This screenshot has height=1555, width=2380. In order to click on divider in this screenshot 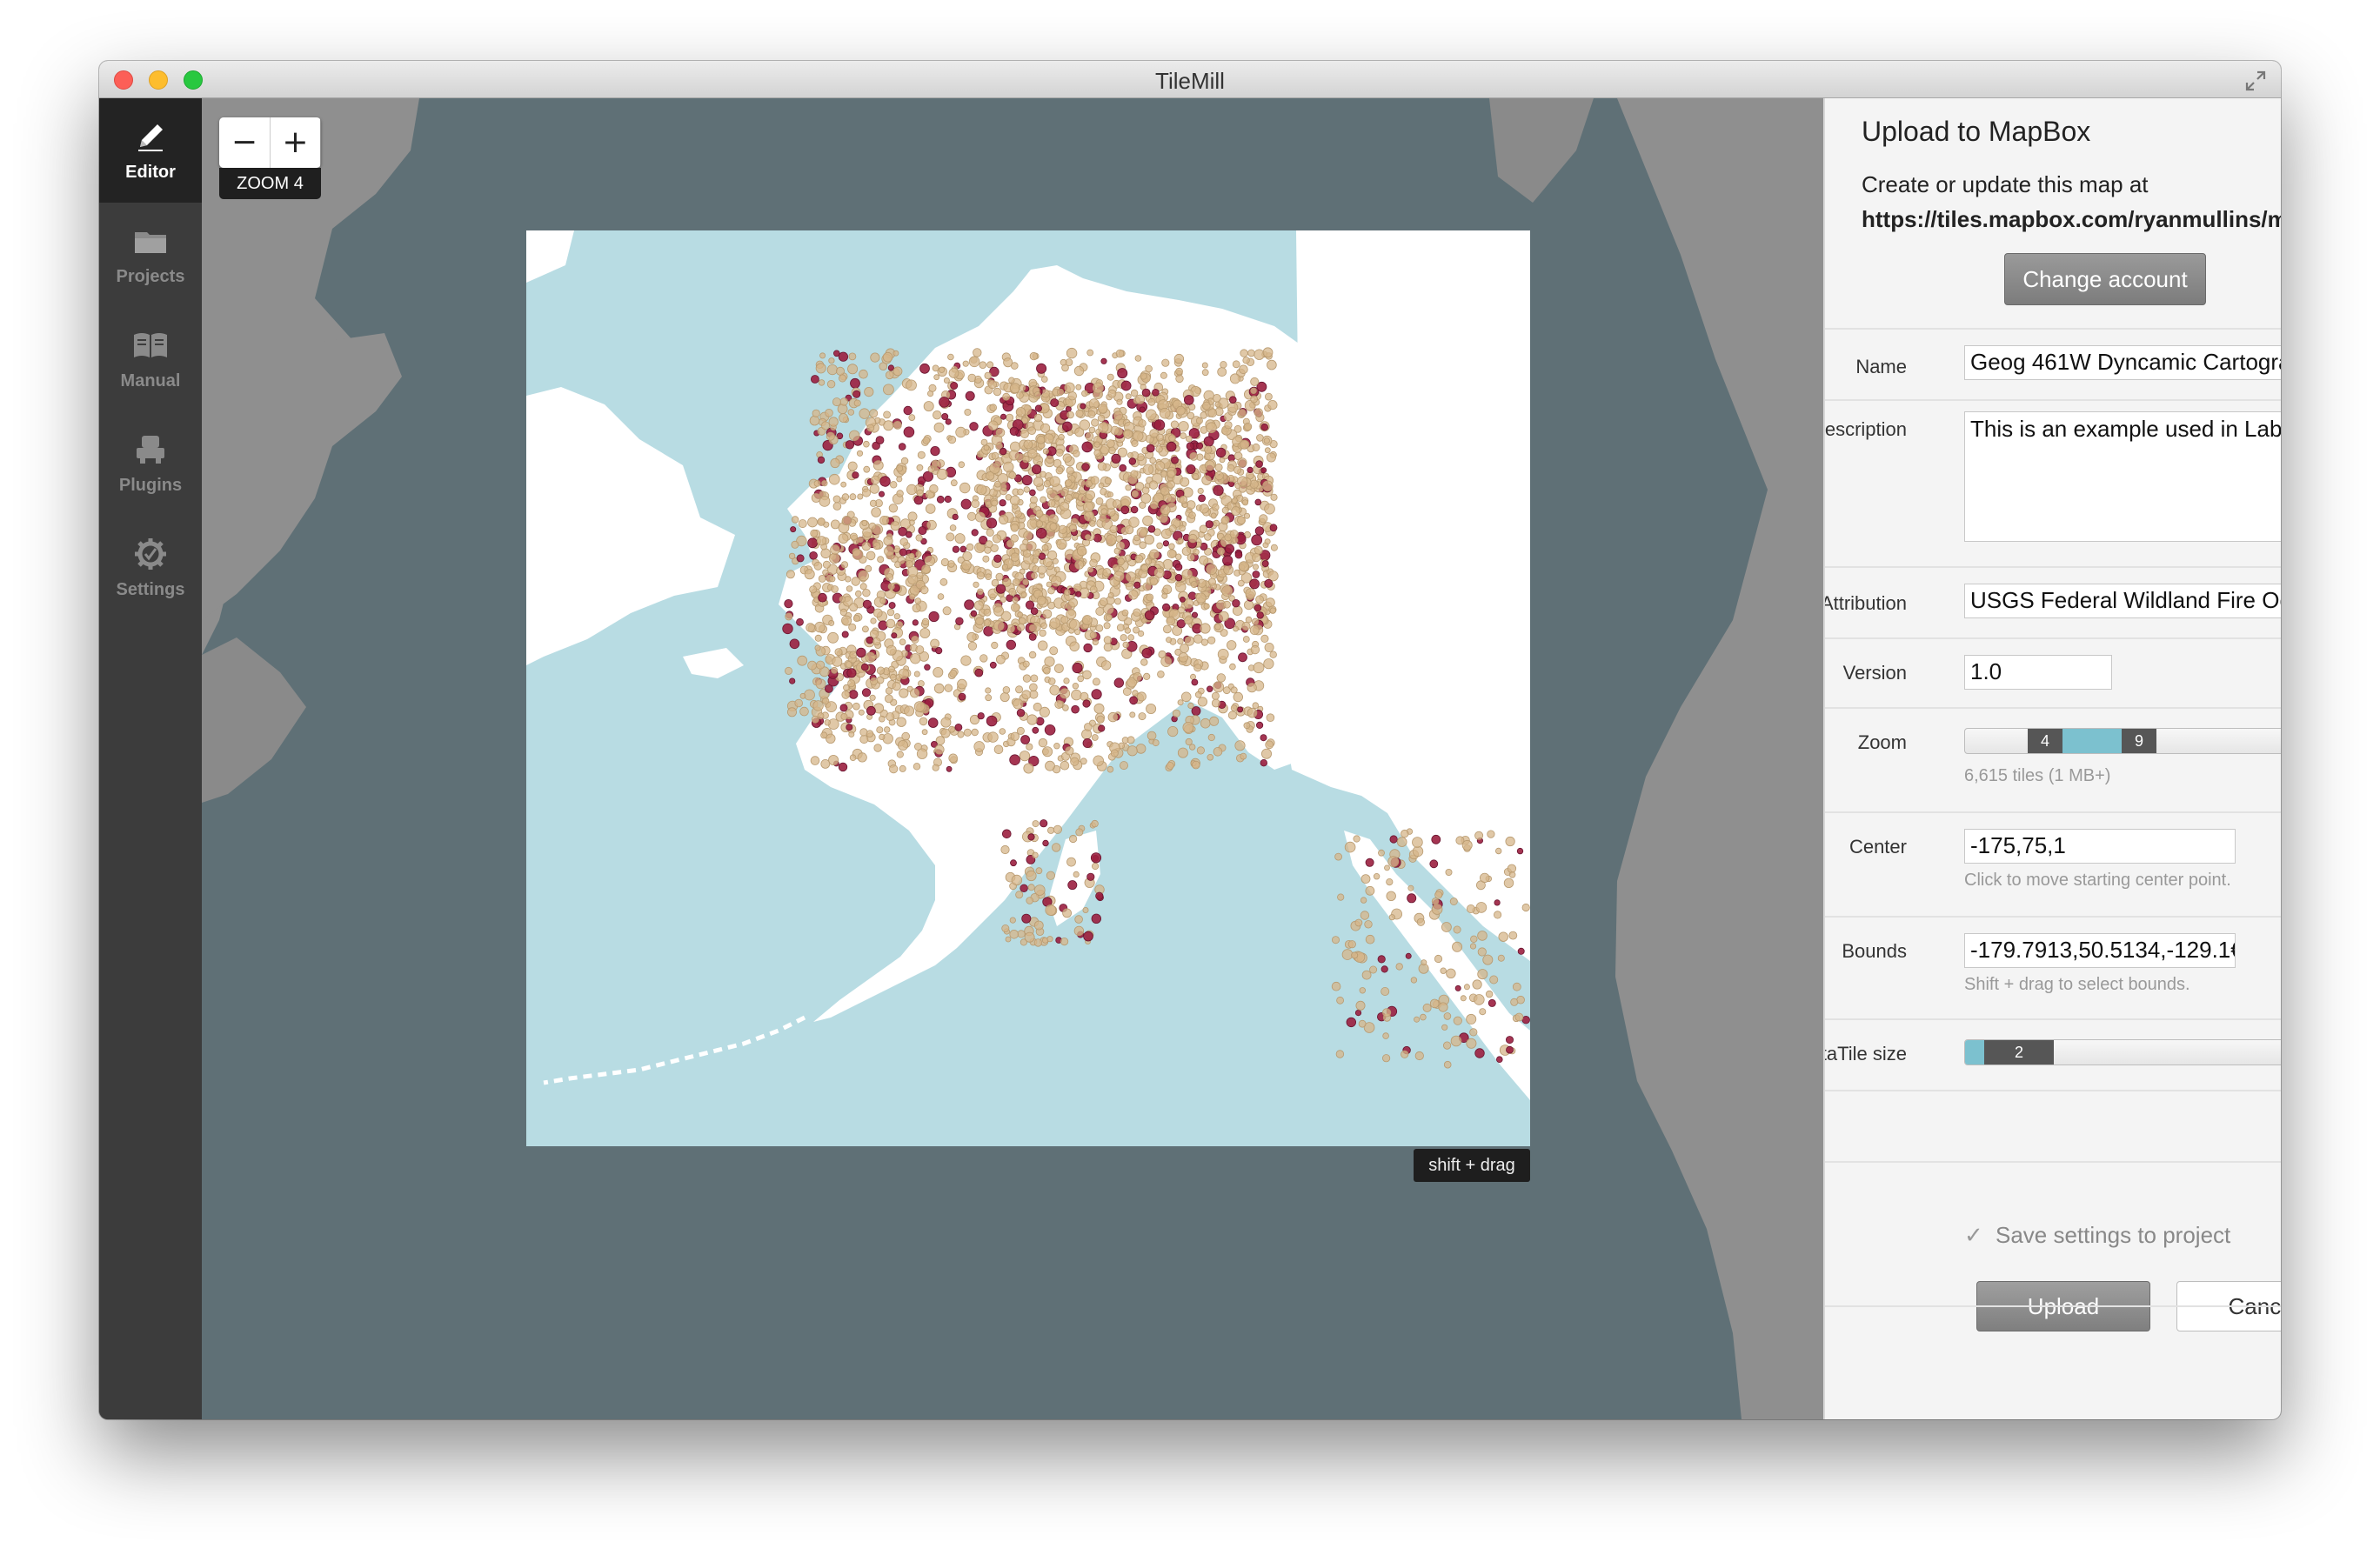, I will do `click(2053, 1306)`.